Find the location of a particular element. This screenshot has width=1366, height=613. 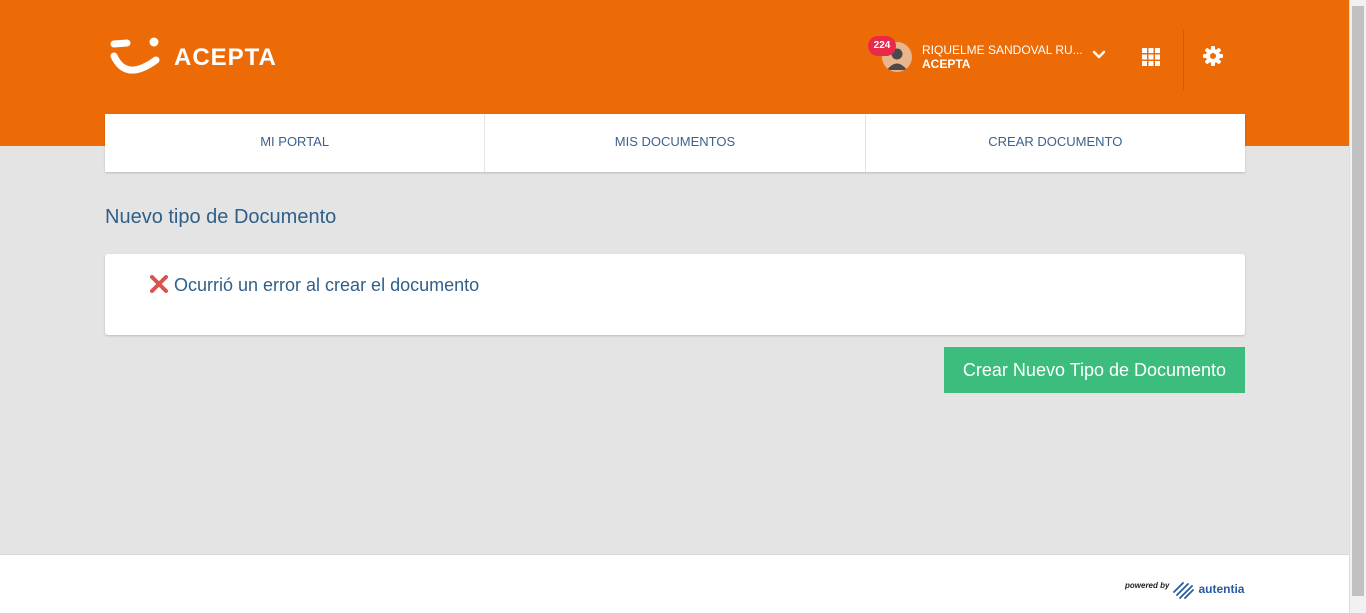

nav-item-mis-documentos: MIS DOCUMENTOS is located at coordinates (675, 143).